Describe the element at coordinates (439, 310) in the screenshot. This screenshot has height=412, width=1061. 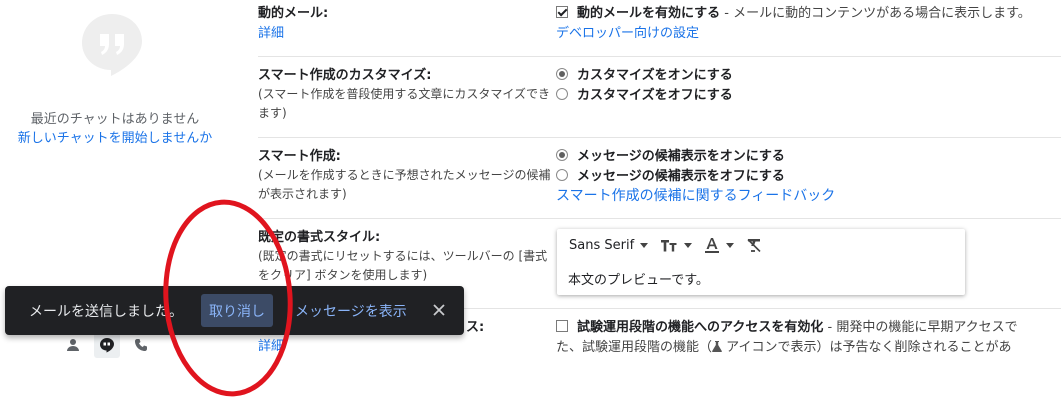
I see `close-icon` at that location.